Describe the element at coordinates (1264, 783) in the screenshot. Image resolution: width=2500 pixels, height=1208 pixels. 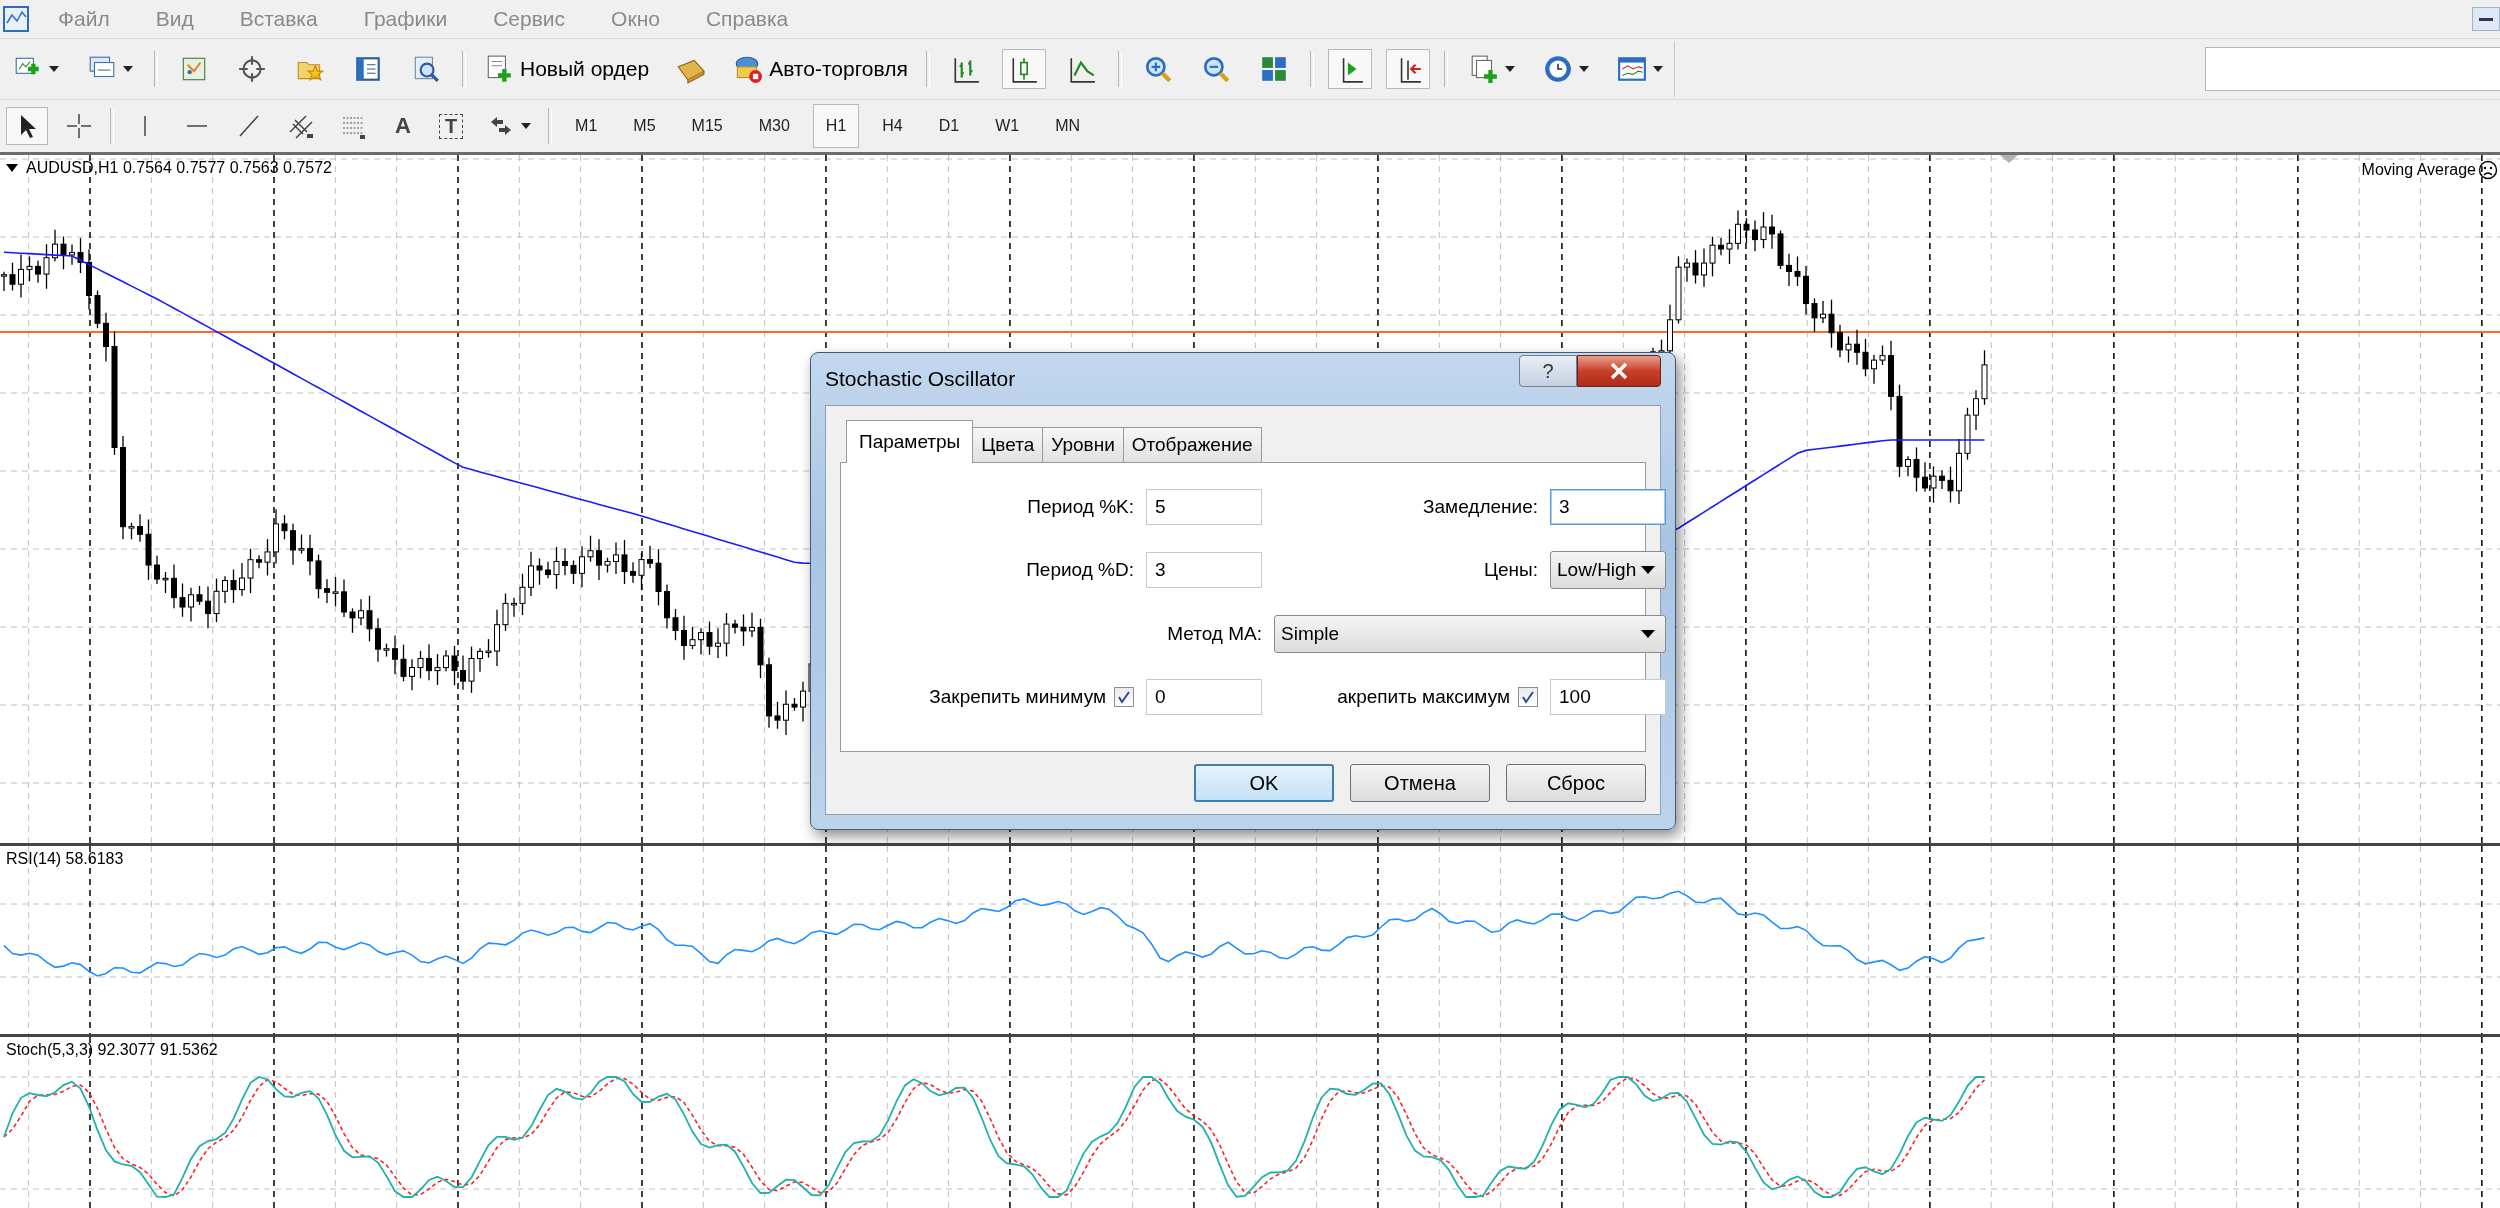
I see `dialog-button: OK` at that location.